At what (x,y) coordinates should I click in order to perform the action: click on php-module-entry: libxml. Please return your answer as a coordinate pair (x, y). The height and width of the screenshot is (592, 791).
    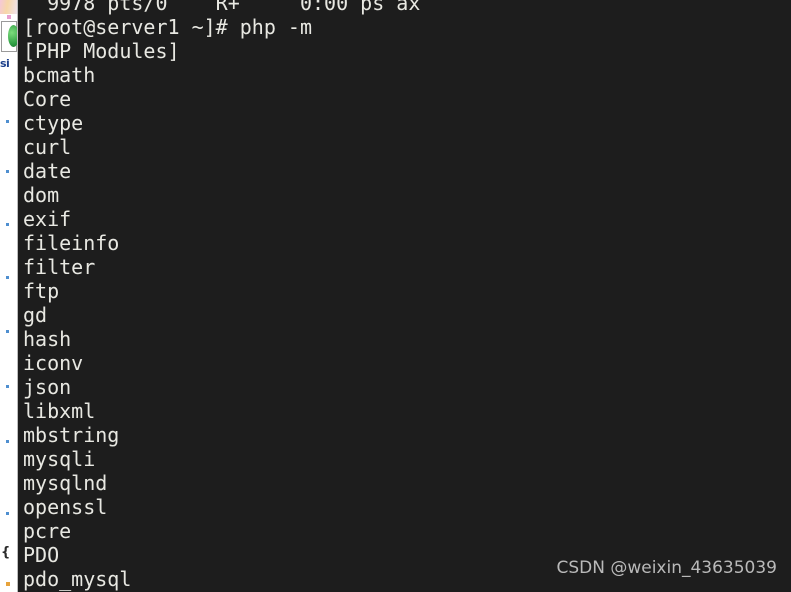
    Looking at the image, I should click on (59, 411).